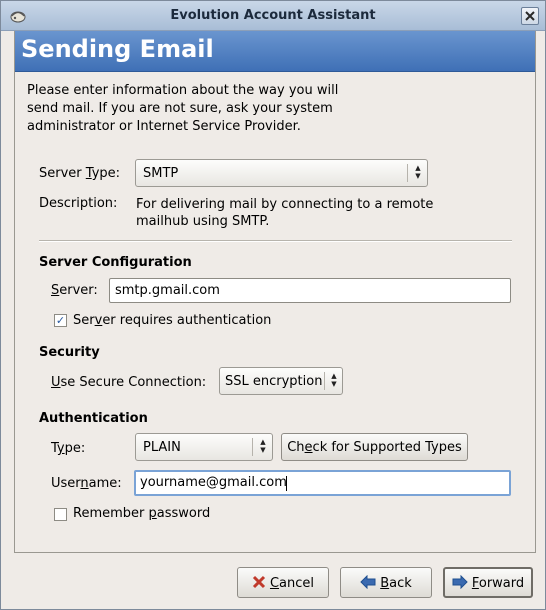 This screenshot has height=610, width=546. I want to click on username-value: yourname@gmail.com, so click(213, 482).